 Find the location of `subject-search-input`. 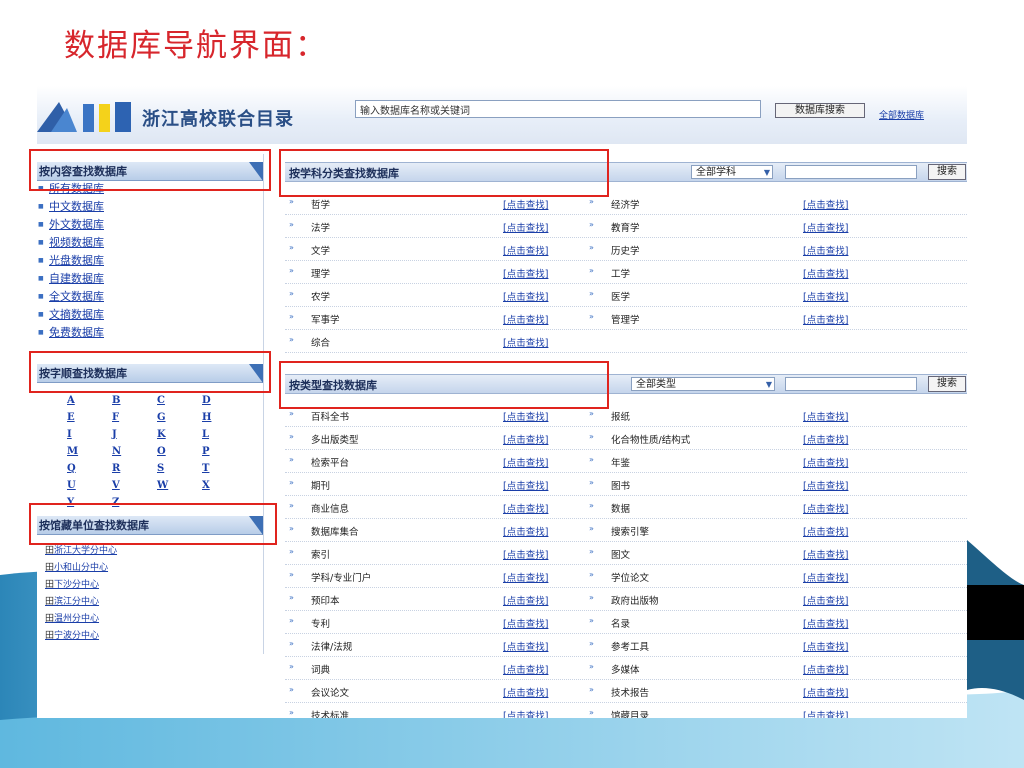

subject-search-input is located at coordinates (851, 172).